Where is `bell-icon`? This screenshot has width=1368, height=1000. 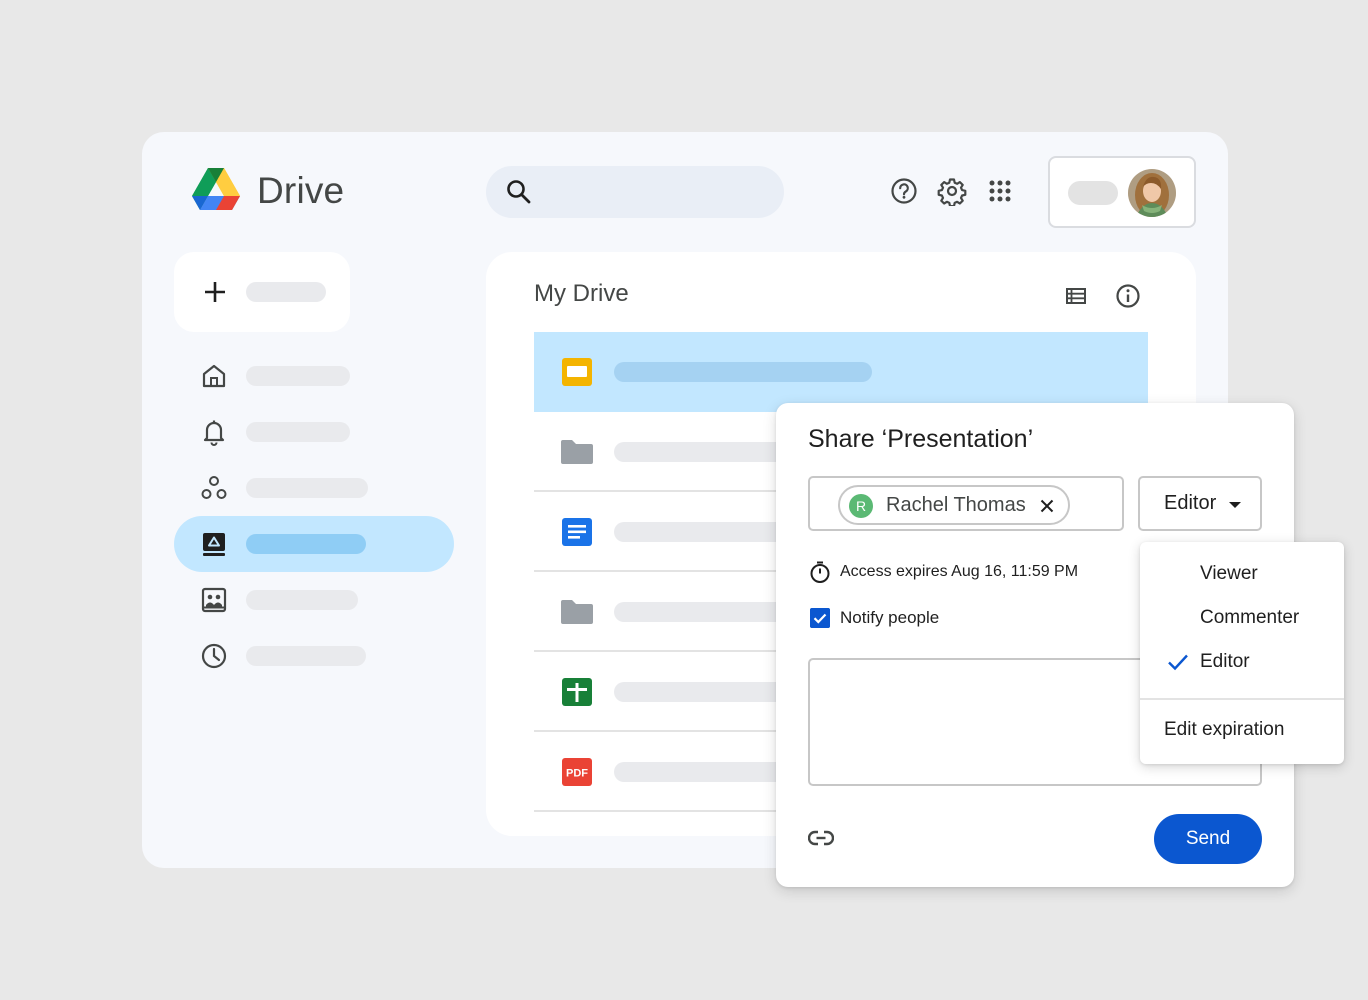
bell-icon is located at coordinates (214, 433).